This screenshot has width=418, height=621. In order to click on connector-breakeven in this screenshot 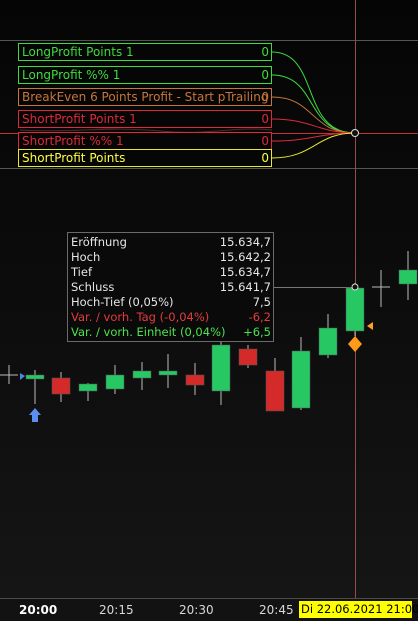, I will do `click(313, 115)`.